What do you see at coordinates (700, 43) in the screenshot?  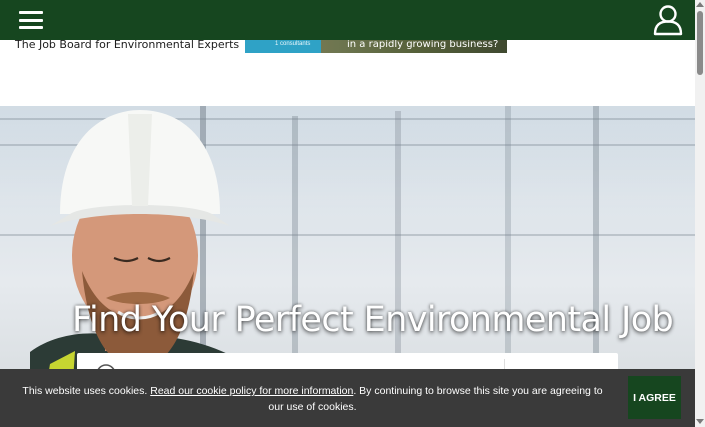 I see `scrollbar-thumb` at bounding box center [700, 43].